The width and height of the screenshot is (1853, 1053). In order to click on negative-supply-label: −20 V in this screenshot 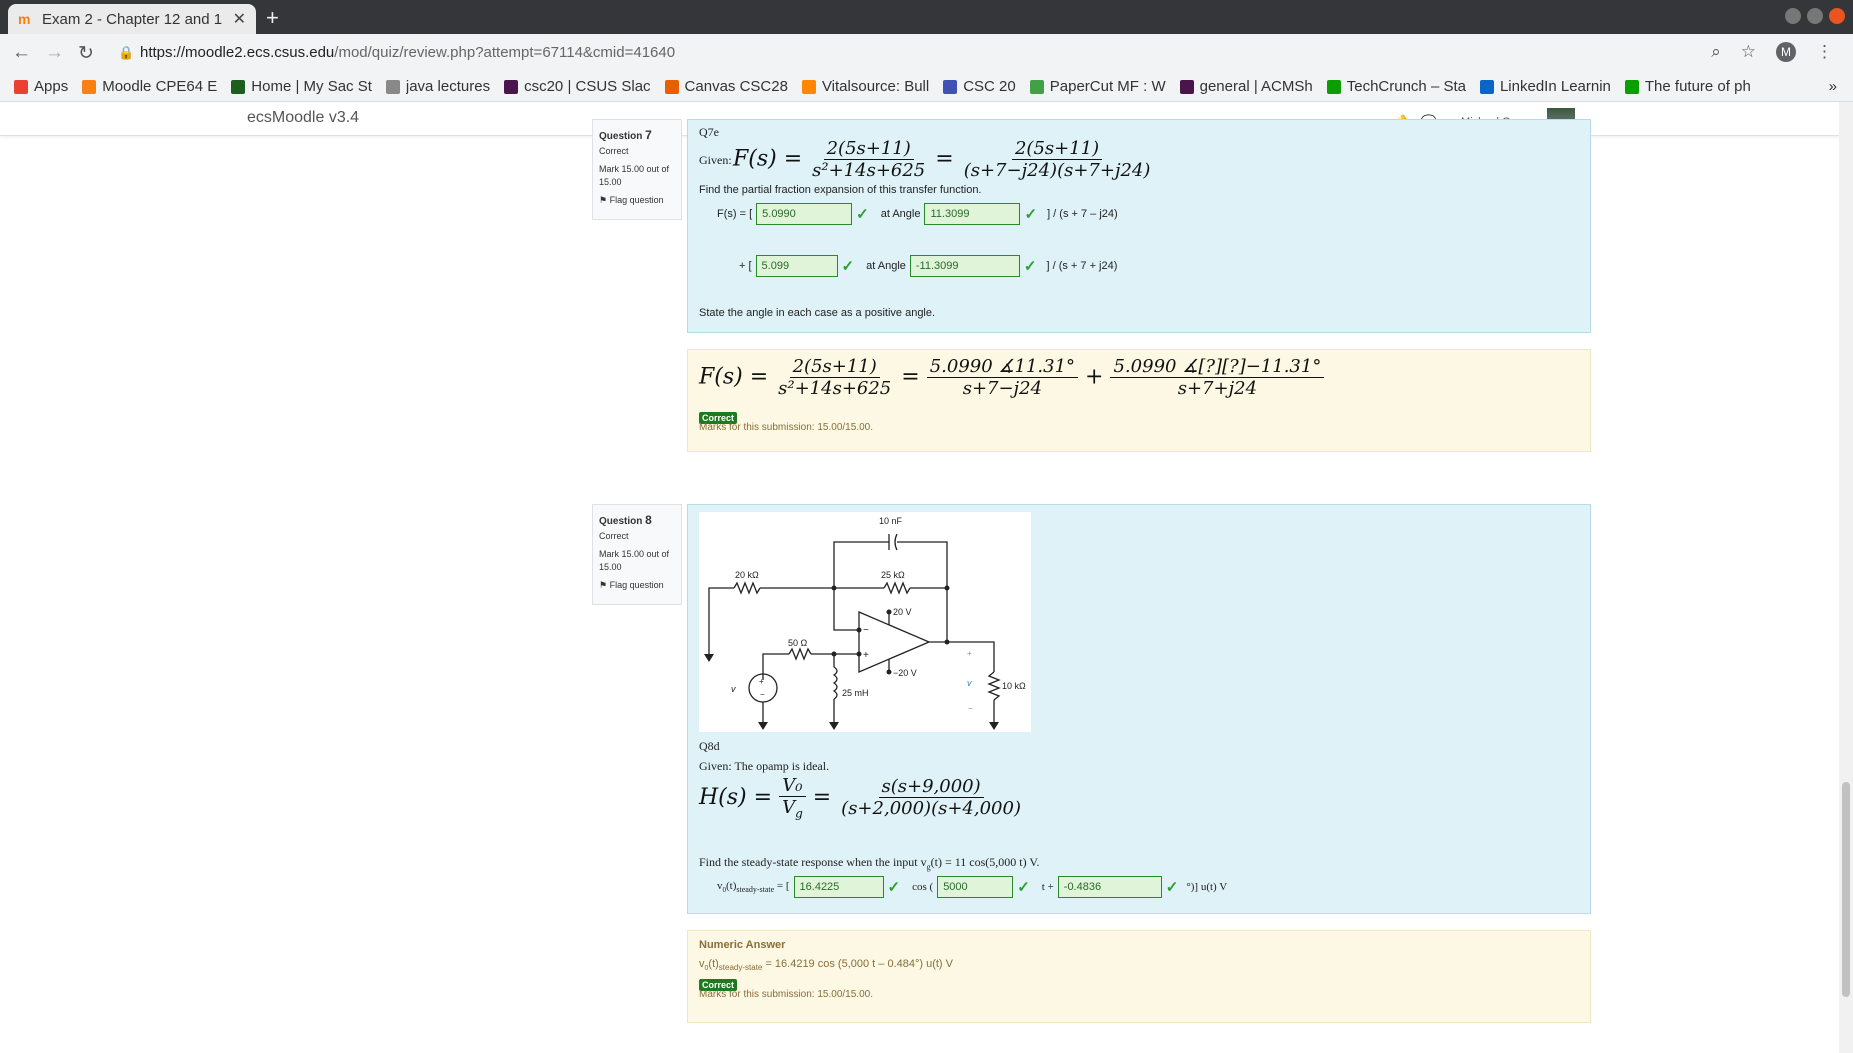, I will do `click(905, 673)`.